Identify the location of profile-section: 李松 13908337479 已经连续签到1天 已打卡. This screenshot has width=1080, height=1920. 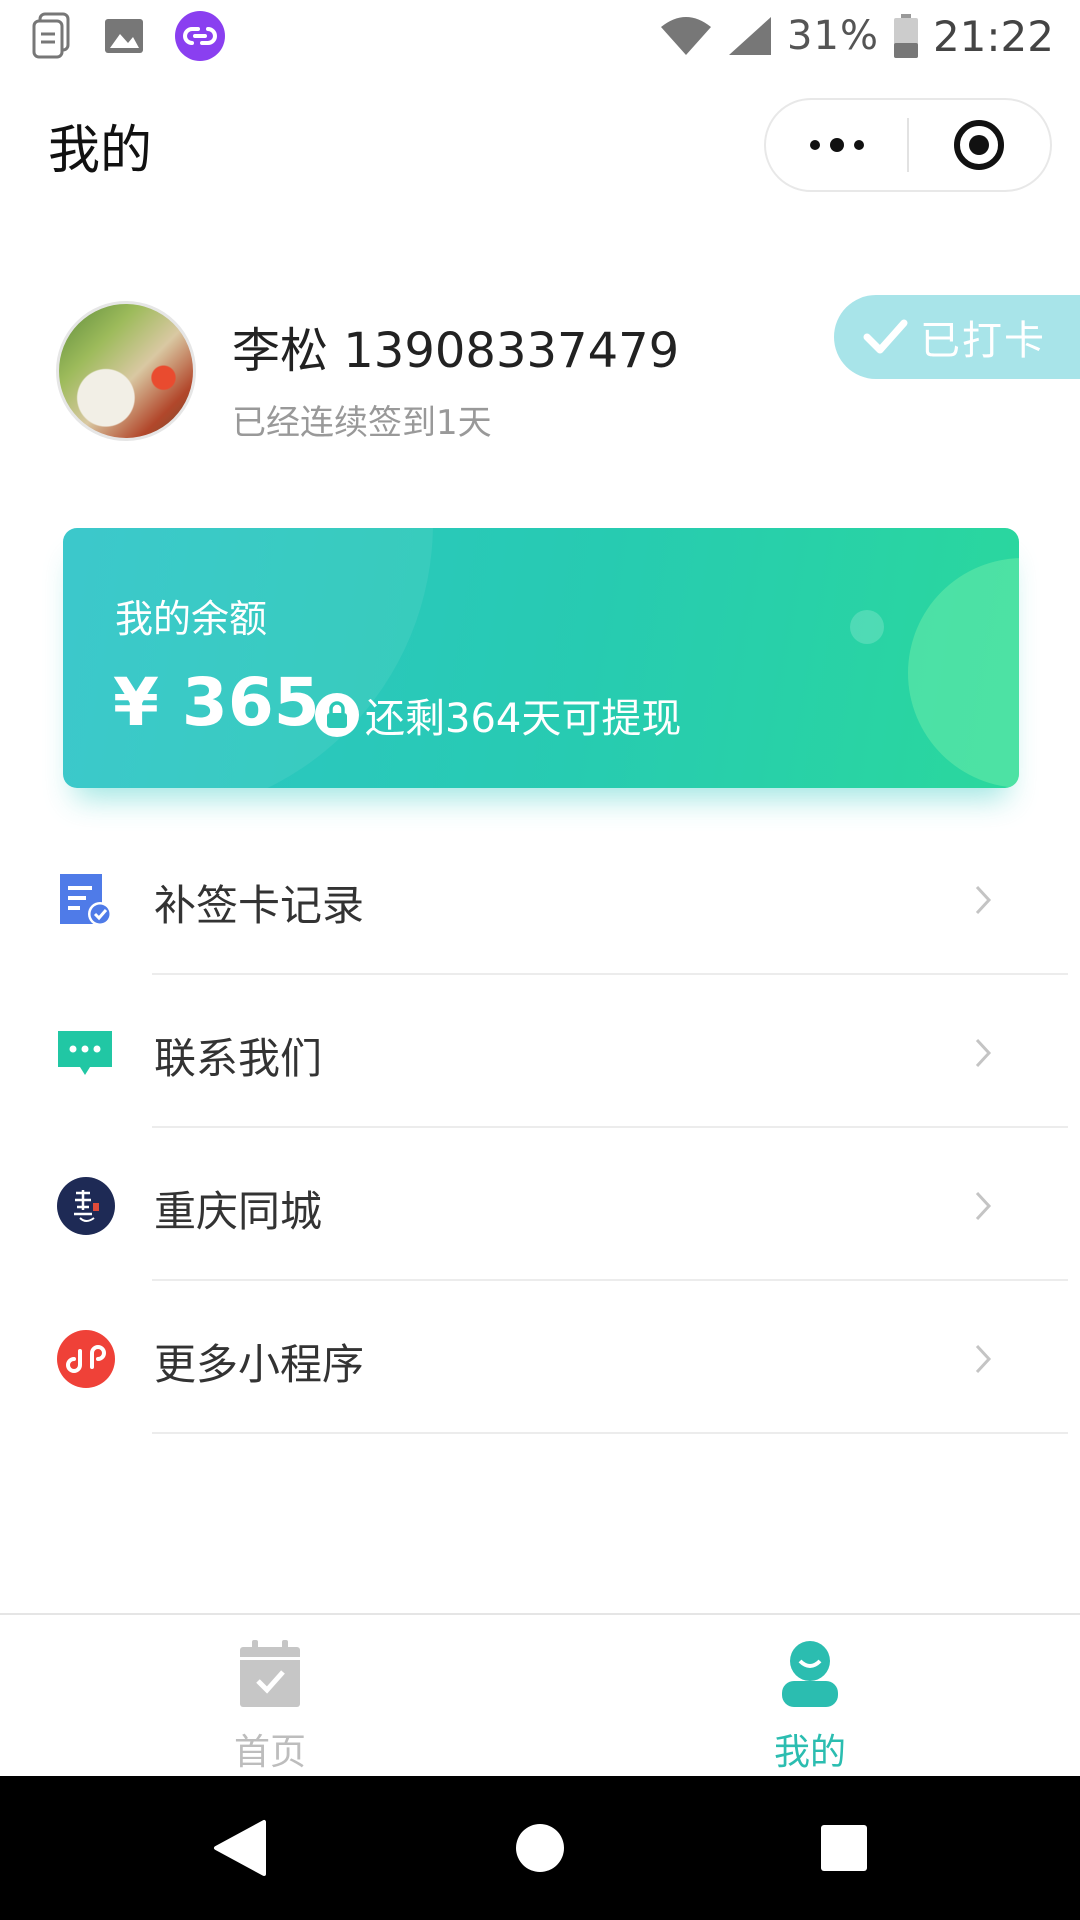
(540, 370).